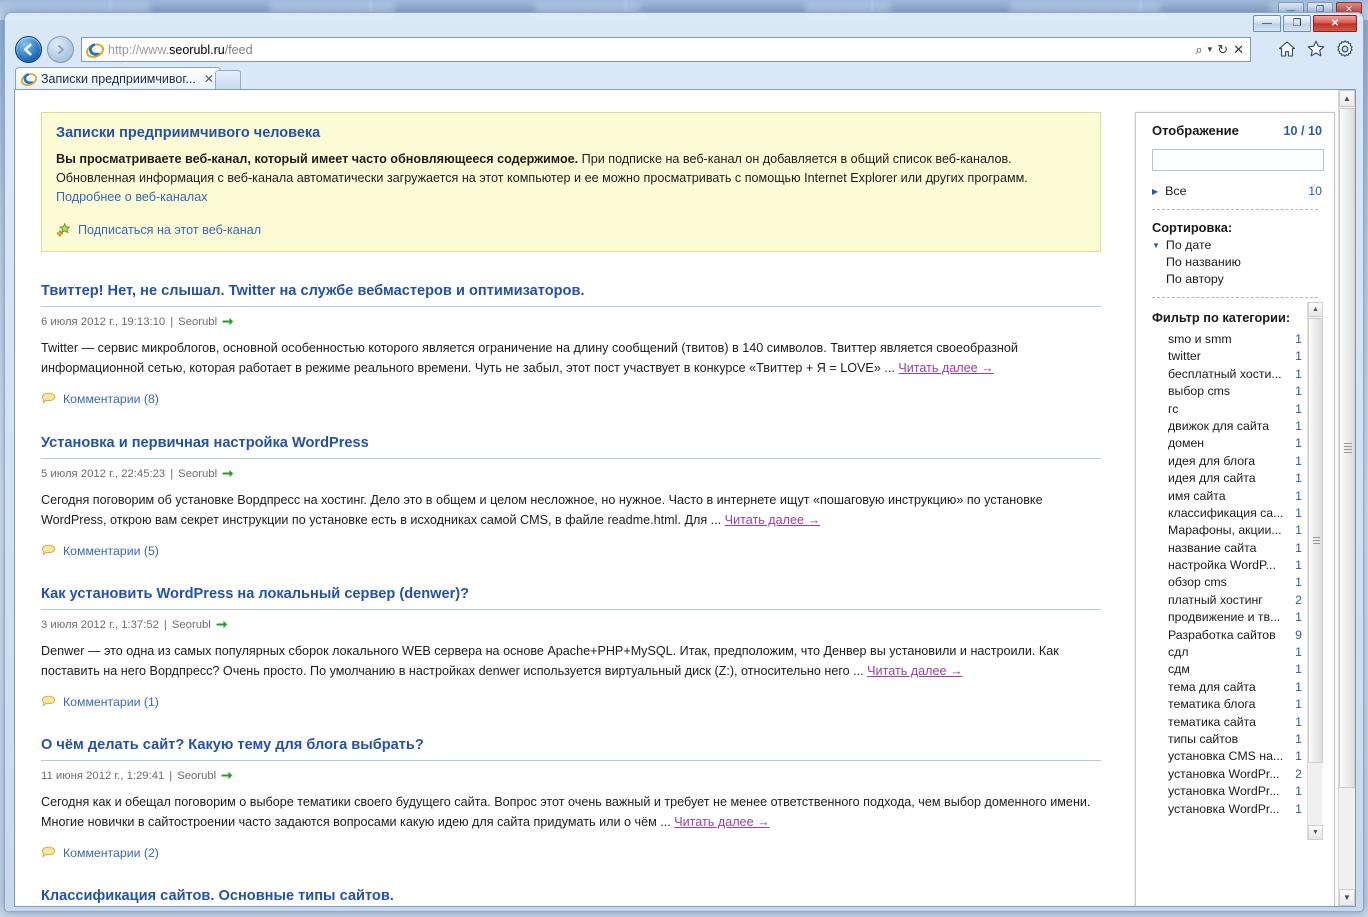 The image size is (1368, 917). Describe the element at coordinates (1212, 721) in the screenshot. I see `category-label: тематика сайта` at that location.